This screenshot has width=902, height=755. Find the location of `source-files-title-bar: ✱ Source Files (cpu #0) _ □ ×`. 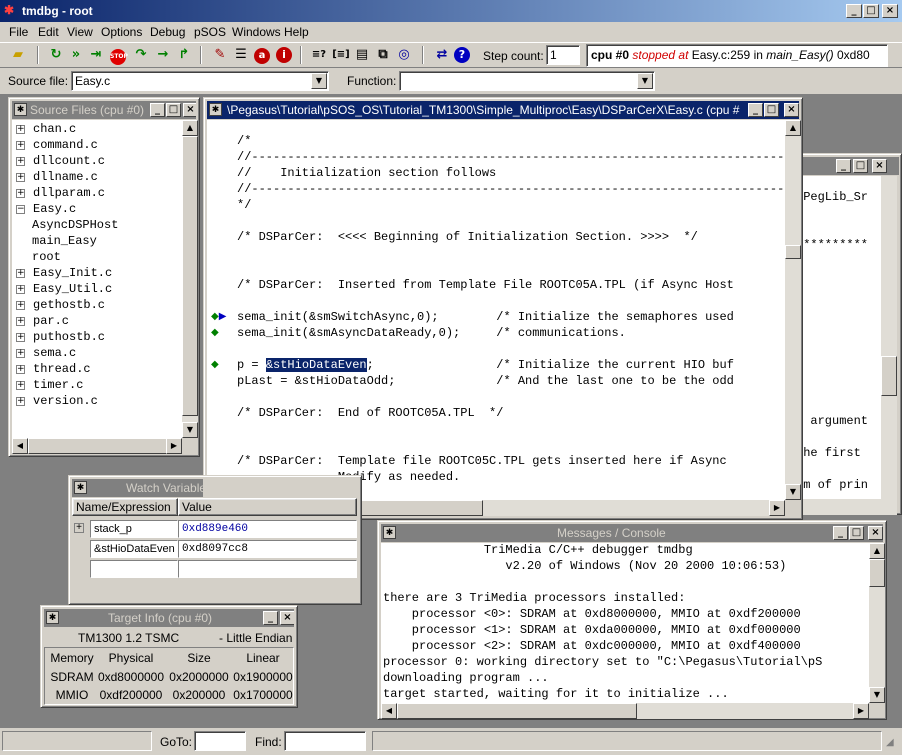

source-files-title-bar: ✱ Source Files (cpu #0) _ □ × is located at coordinates (104, 110).